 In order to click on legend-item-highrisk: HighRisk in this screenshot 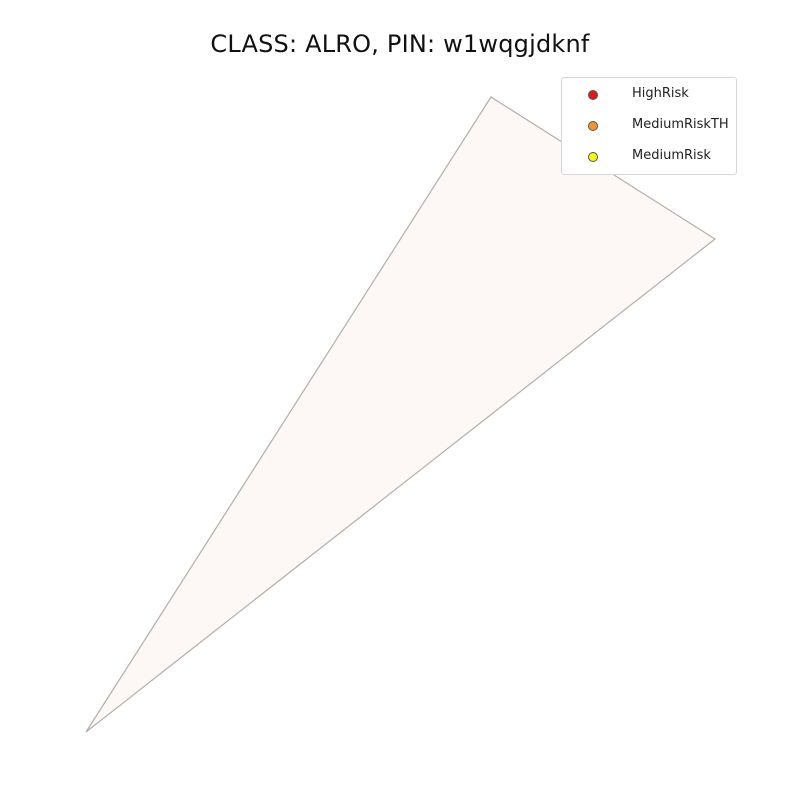, I will do `click(650, 95)`.